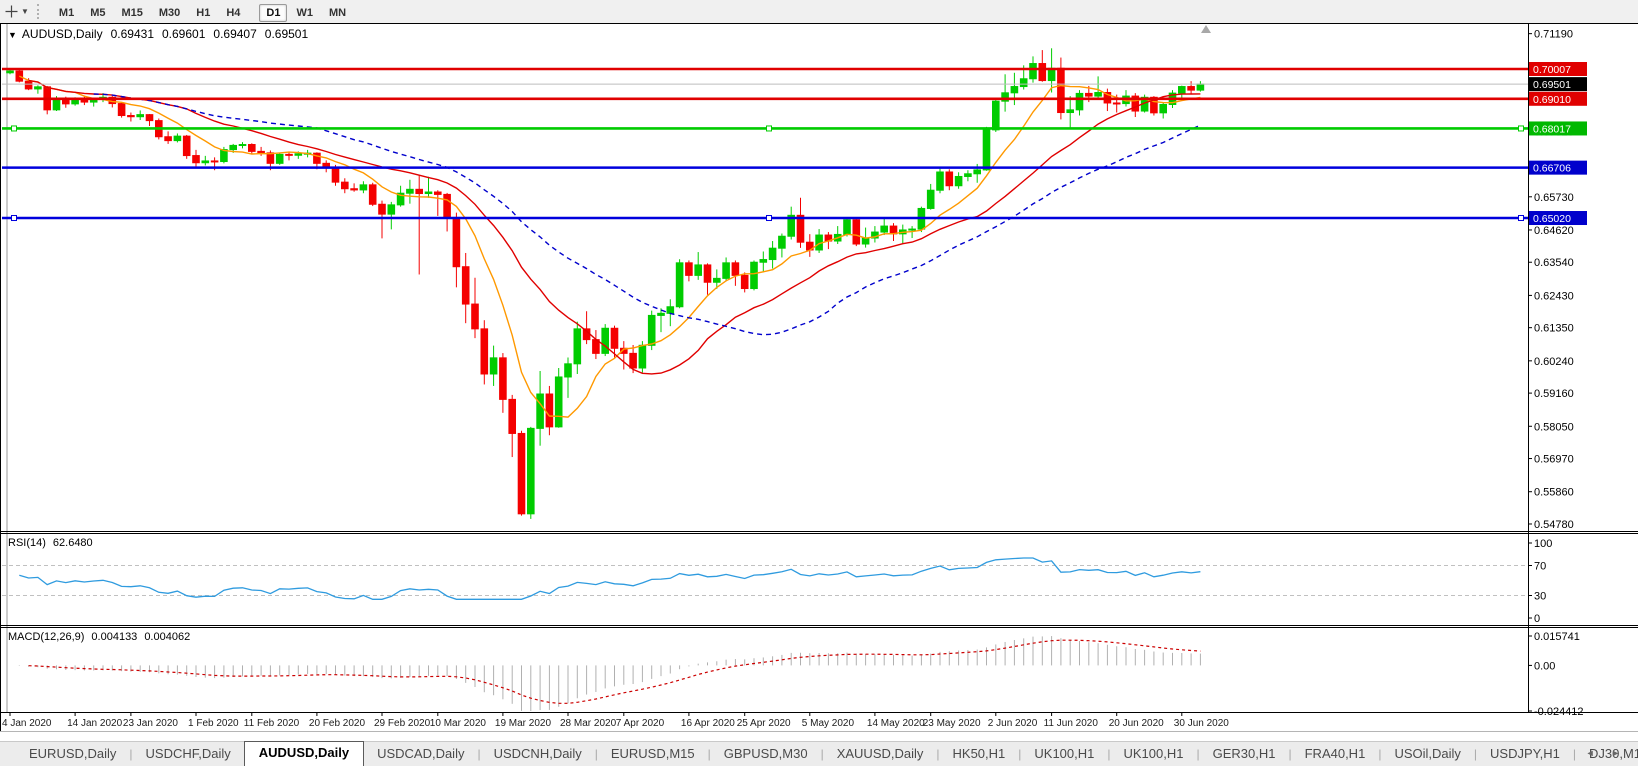  What do you see at coordinates (1552, 169) in the screenshot?
I see `price-badge-label: 0.66706` at bounding box center [1552, 169].